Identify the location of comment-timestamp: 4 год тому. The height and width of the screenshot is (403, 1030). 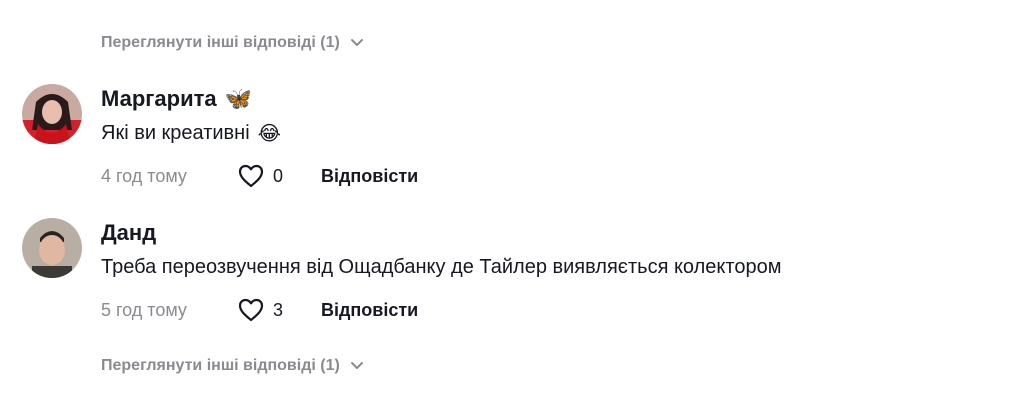
(144, 175).